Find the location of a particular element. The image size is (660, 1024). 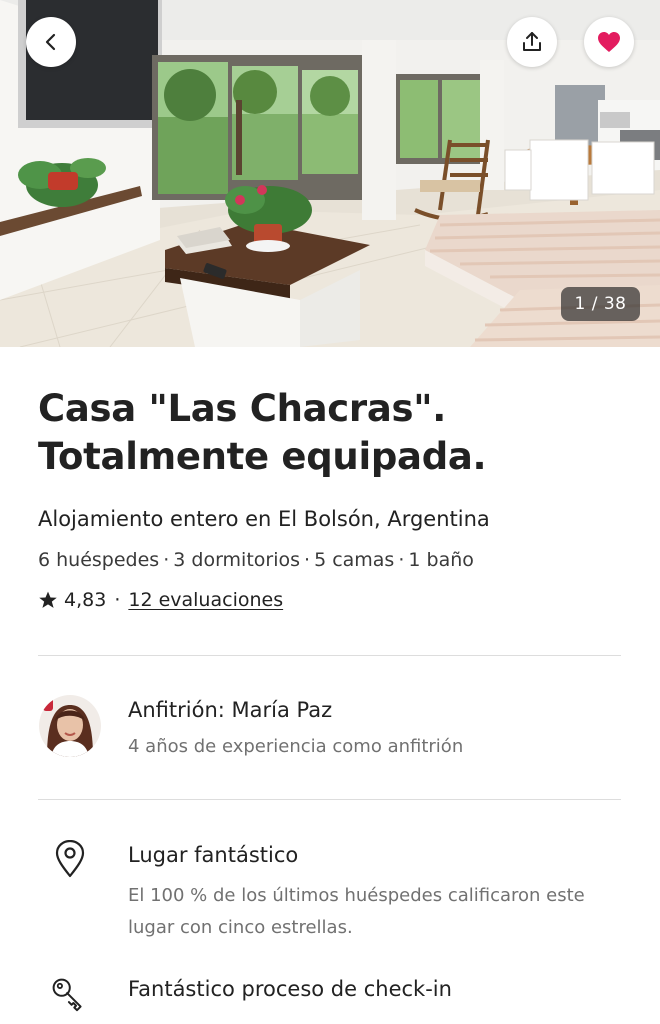

share-button is located at coordinates (532, 42).